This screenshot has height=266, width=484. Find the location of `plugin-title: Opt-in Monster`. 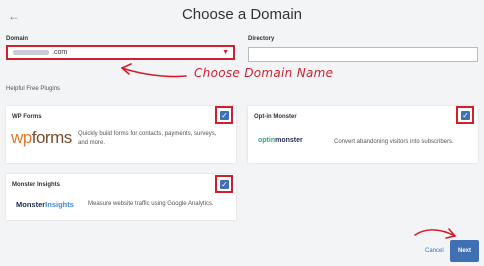

plugin-title: Opt-in Monster is located at coordinates (275, 117).